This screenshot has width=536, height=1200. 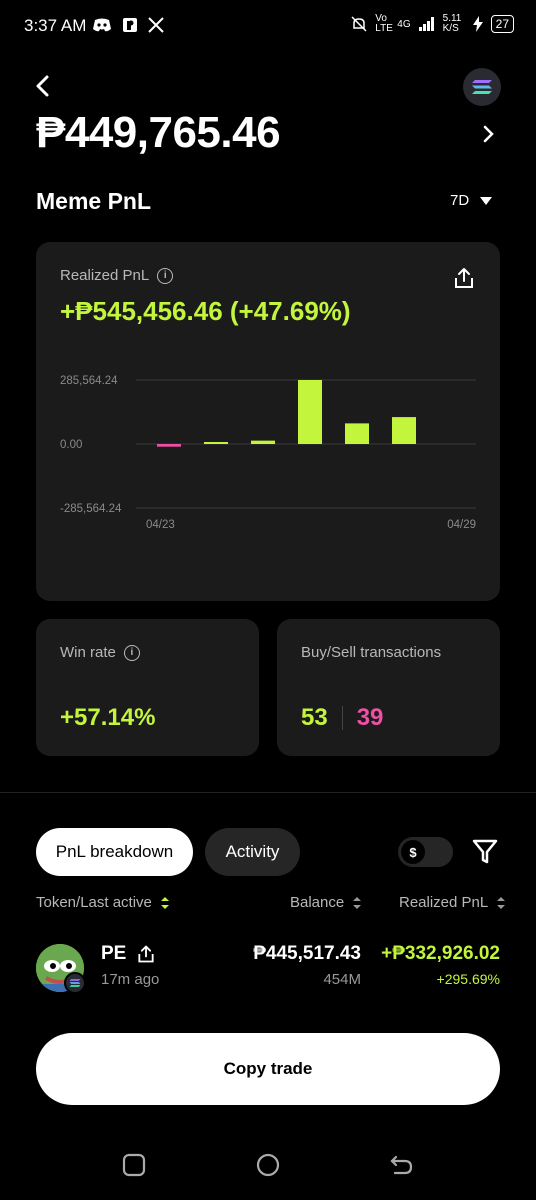 What do you see at coordinates (370, 717) in the screenshot?
I see `sell-count: 39` at bounding box center [370, 717].